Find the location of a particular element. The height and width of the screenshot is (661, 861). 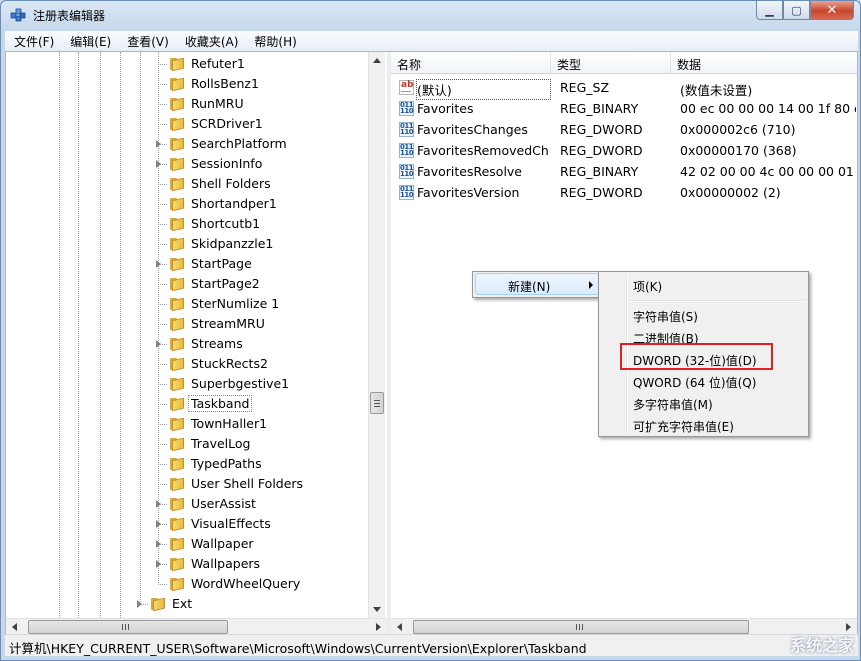

tree-item: Wallpaper is located at coordinates (191, 544).